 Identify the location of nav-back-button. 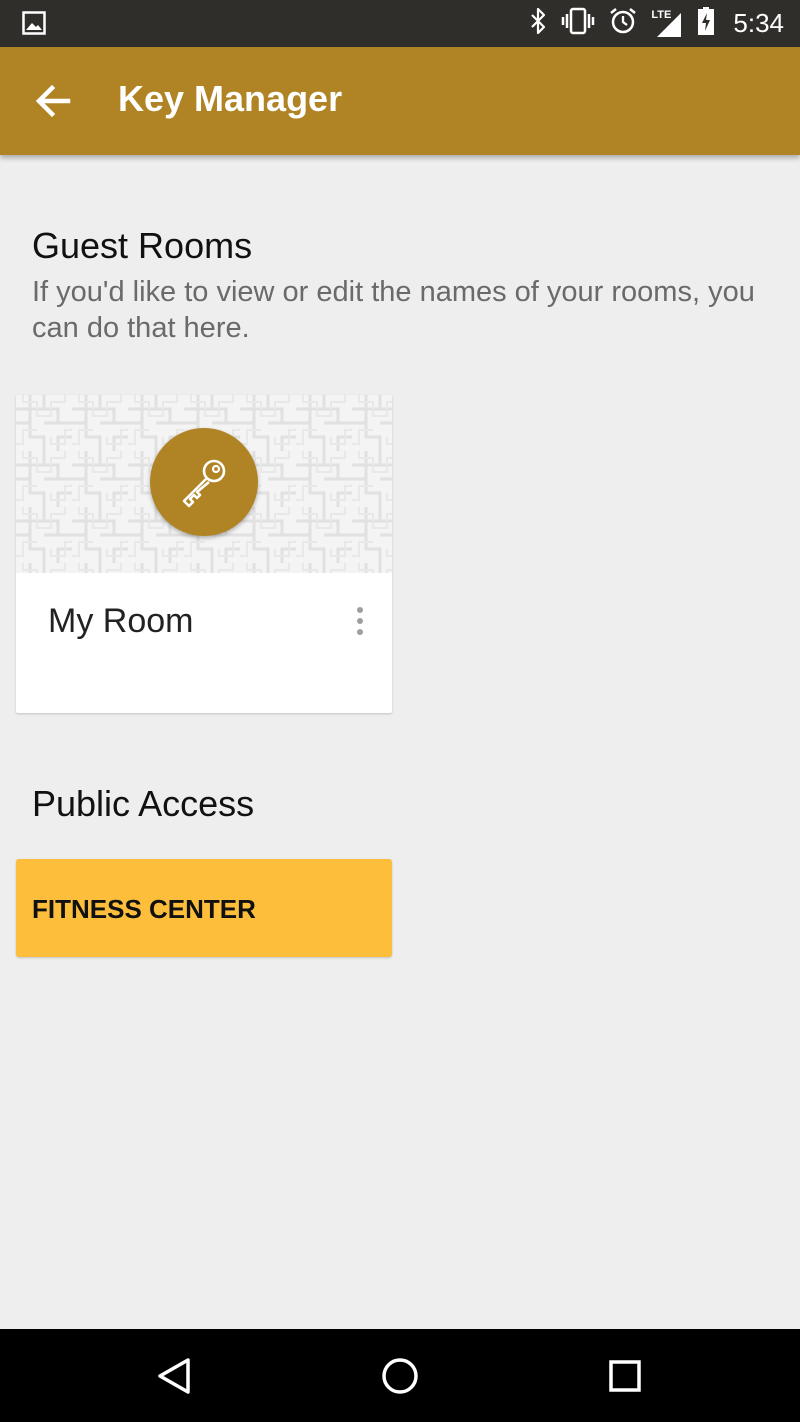
(175, 1376).